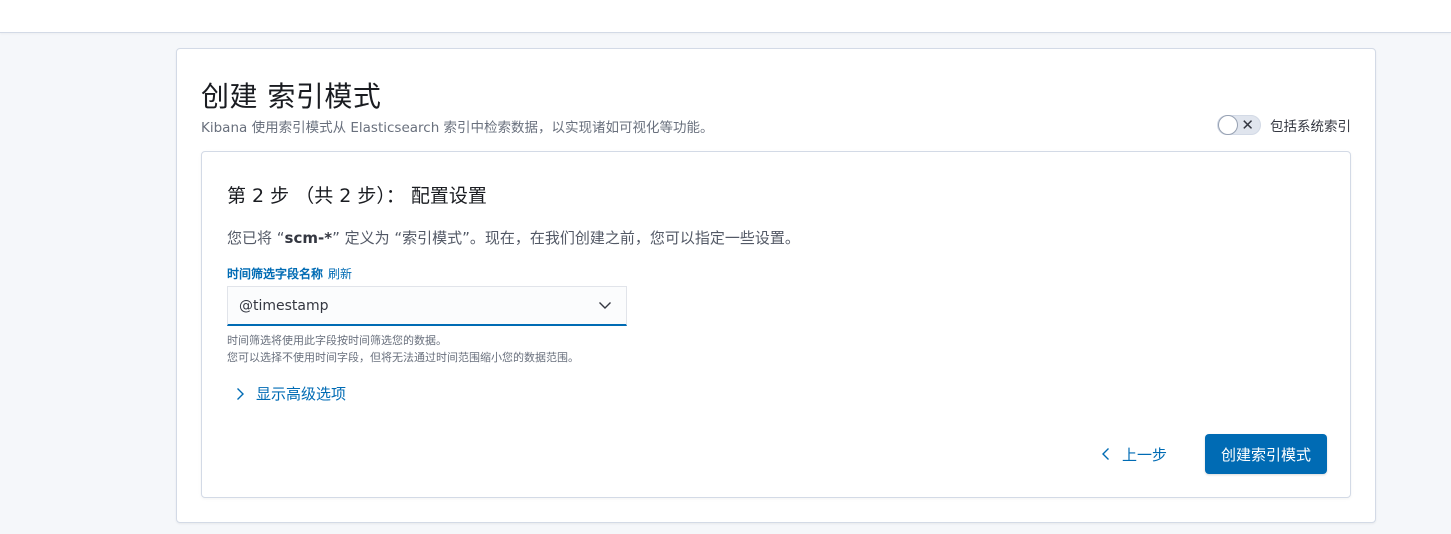 The image size is (1451, 534). I want to click on chevron-left-icon, so click(1106, 454).